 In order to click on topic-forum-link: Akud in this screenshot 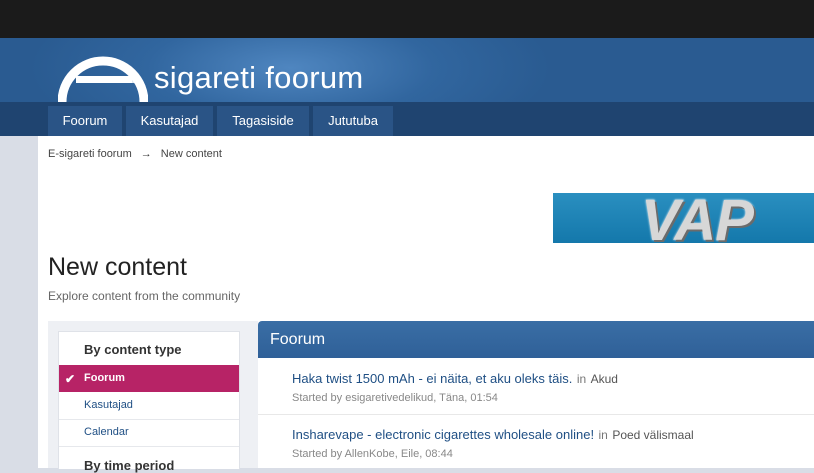, I will do `click(604, 379)`.